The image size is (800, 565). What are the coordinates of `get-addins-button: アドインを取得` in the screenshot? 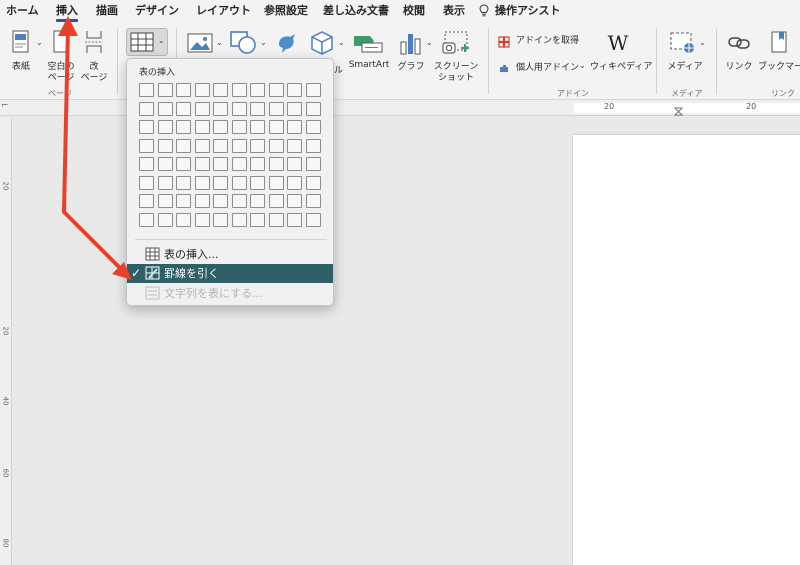 It's located at (543, 42).